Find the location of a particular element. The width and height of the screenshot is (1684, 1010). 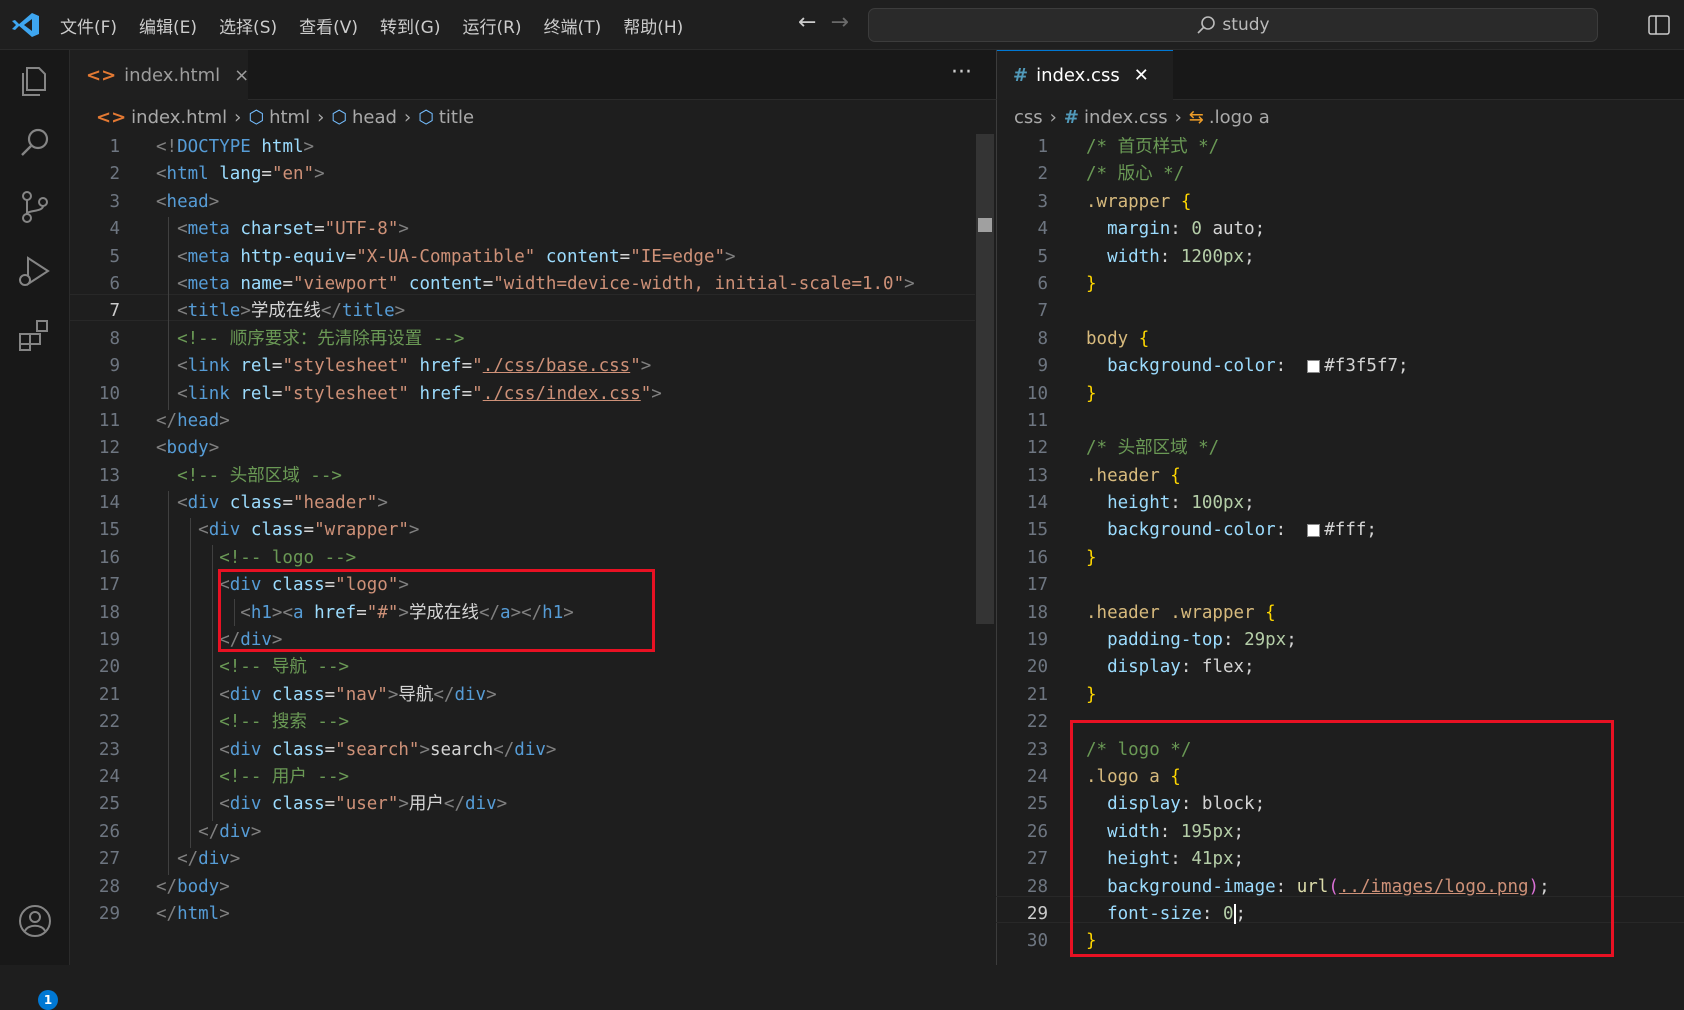

breadcrumb-item: css is located at coordinates (1028, 117).